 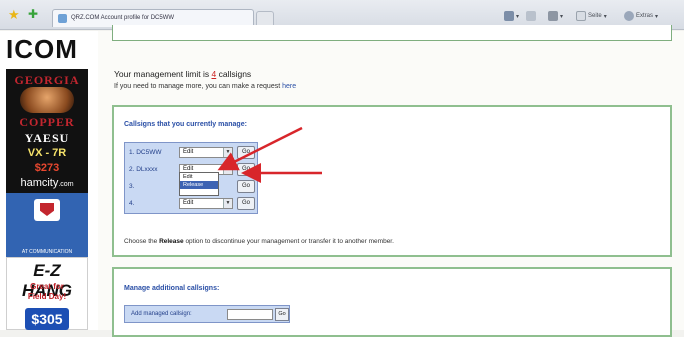 I want to click on feed-icon, so click(x=531, y=16).